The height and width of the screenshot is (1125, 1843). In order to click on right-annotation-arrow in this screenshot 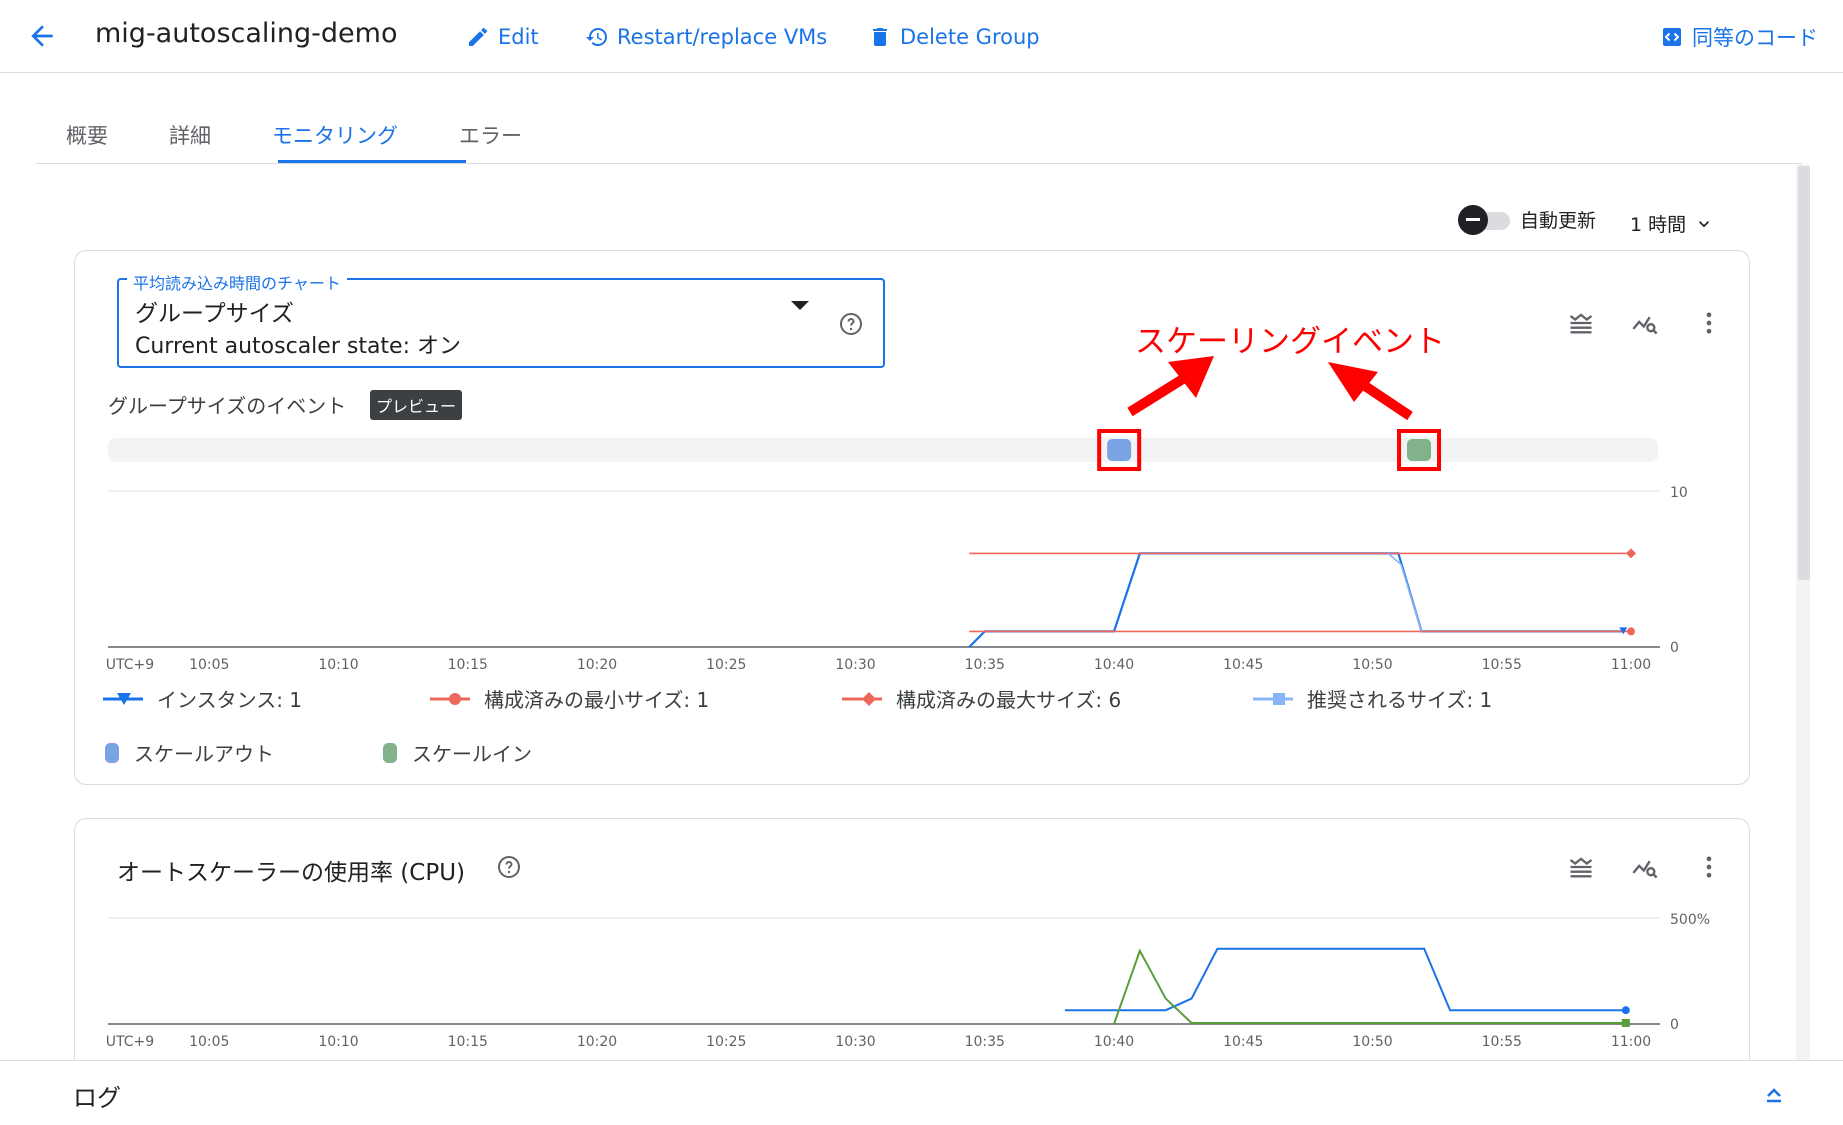, I will do `click(1370, 391)`.